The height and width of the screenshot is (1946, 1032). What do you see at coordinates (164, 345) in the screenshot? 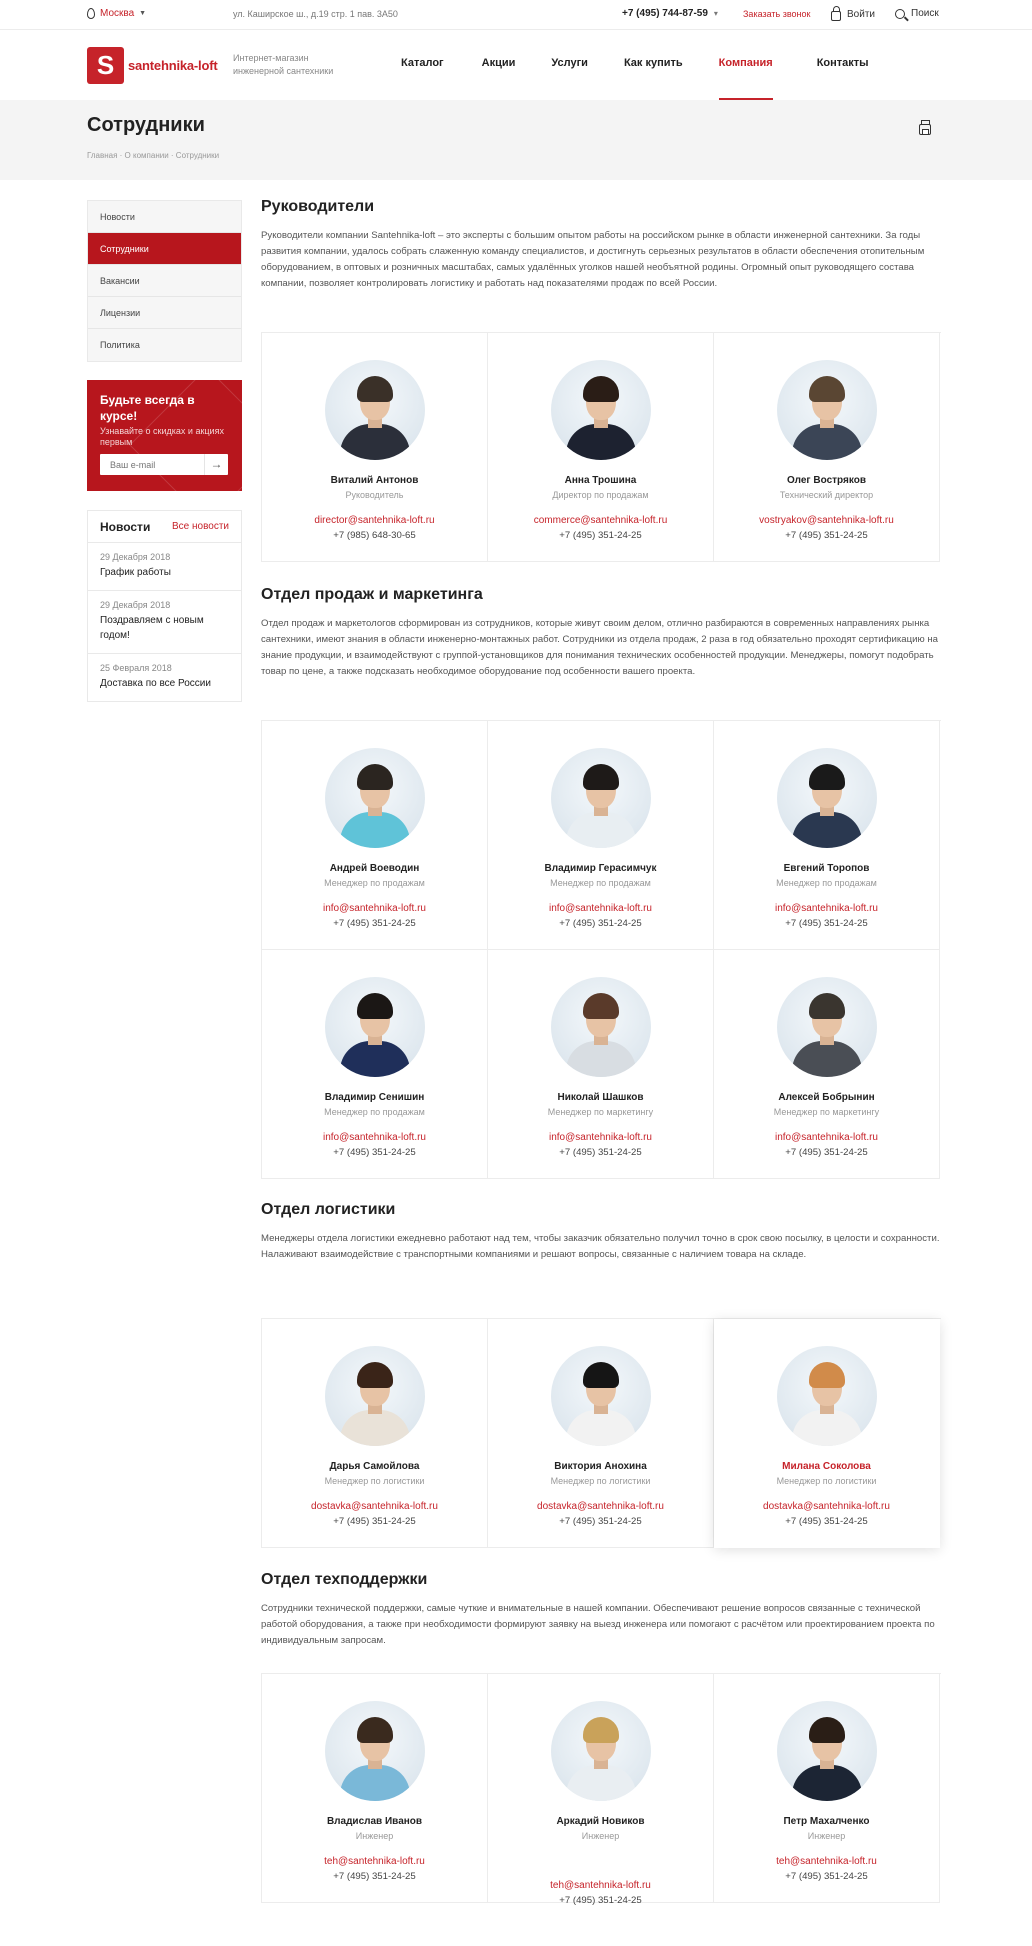
I see `sidebar-item-4: Политика` at bounding box center [164, 345].